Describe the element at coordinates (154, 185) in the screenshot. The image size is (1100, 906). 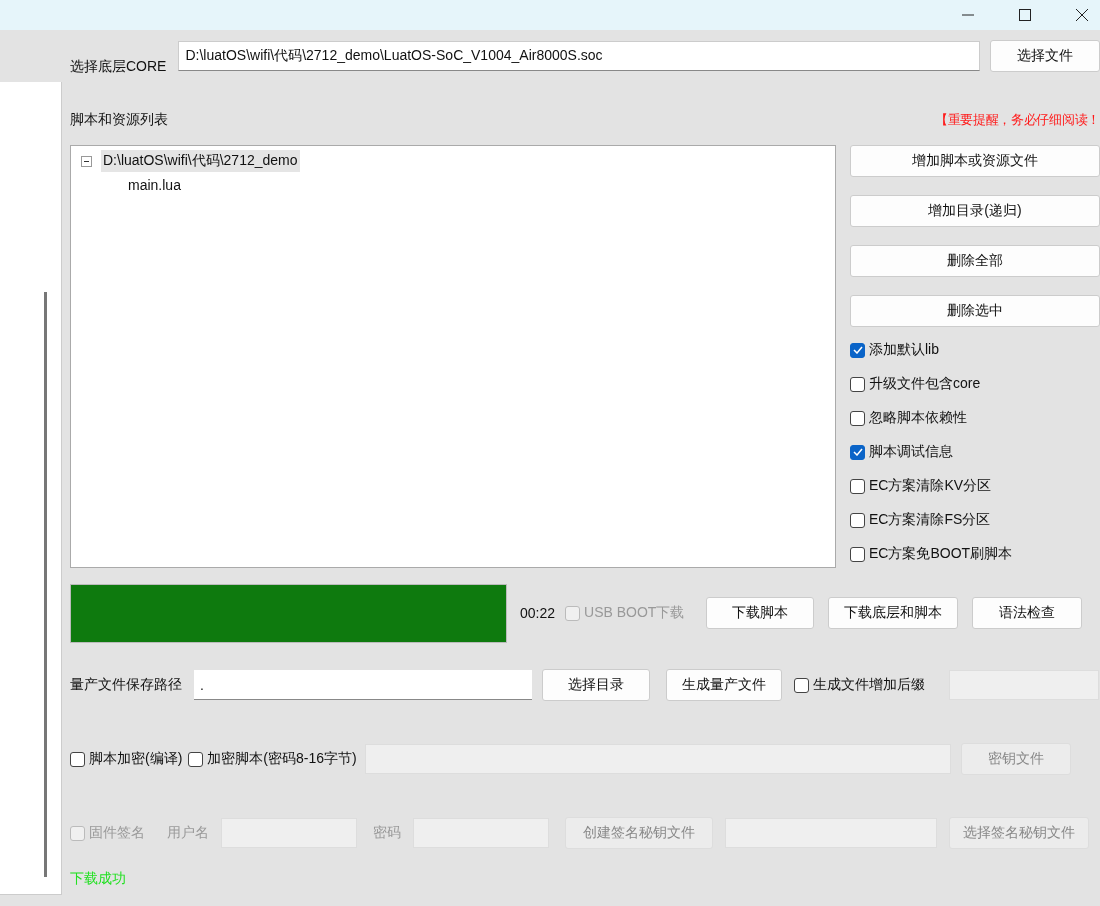
I see `tree-item: main.lua` at that location.